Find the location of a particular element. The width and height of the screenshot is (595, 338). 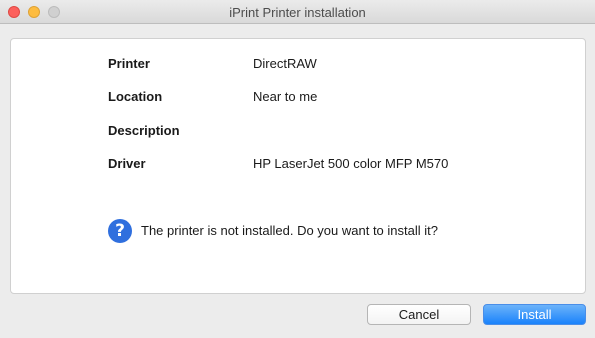

driver-value: HP LaserJet 500 color MFP M570 is located at coordinates (351, 163).